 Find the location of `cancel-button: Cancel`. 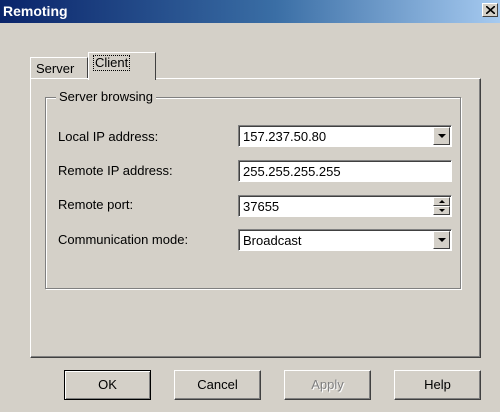

cancel-button: Cancel is located at coordinates (217, 385).